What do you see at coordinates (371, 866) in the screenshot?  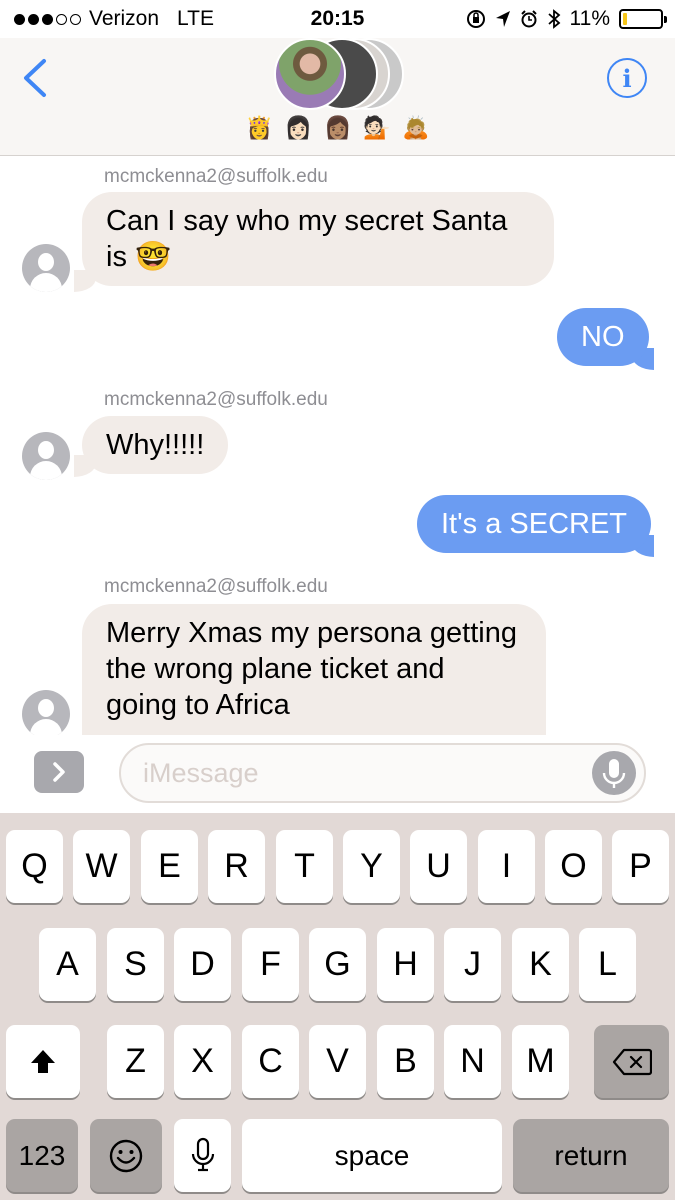 I see `key-y: Y` at bounding box center [371, 866].